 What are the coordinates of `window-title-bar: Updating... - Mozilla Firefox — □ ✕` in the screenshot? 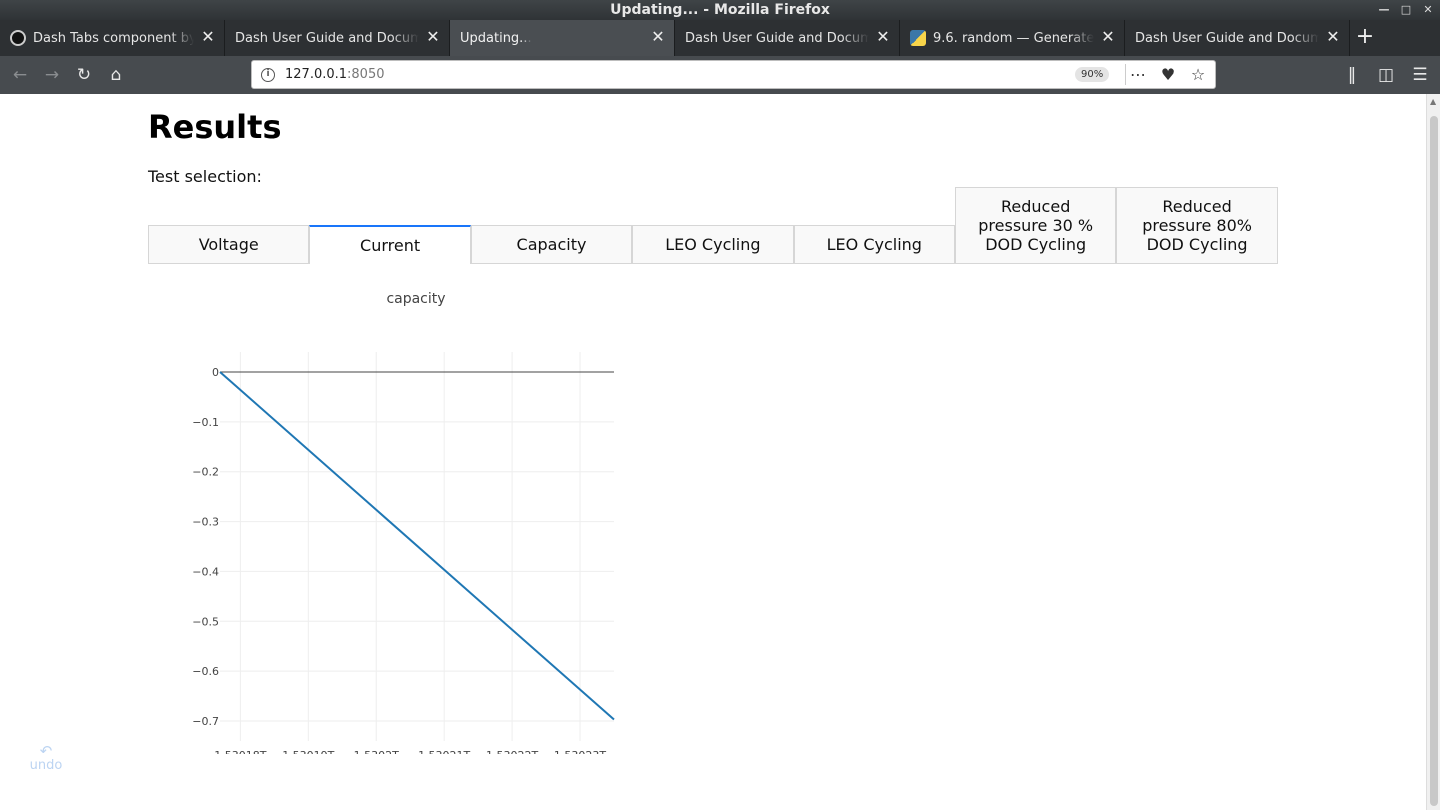 It's located at (720, 10).